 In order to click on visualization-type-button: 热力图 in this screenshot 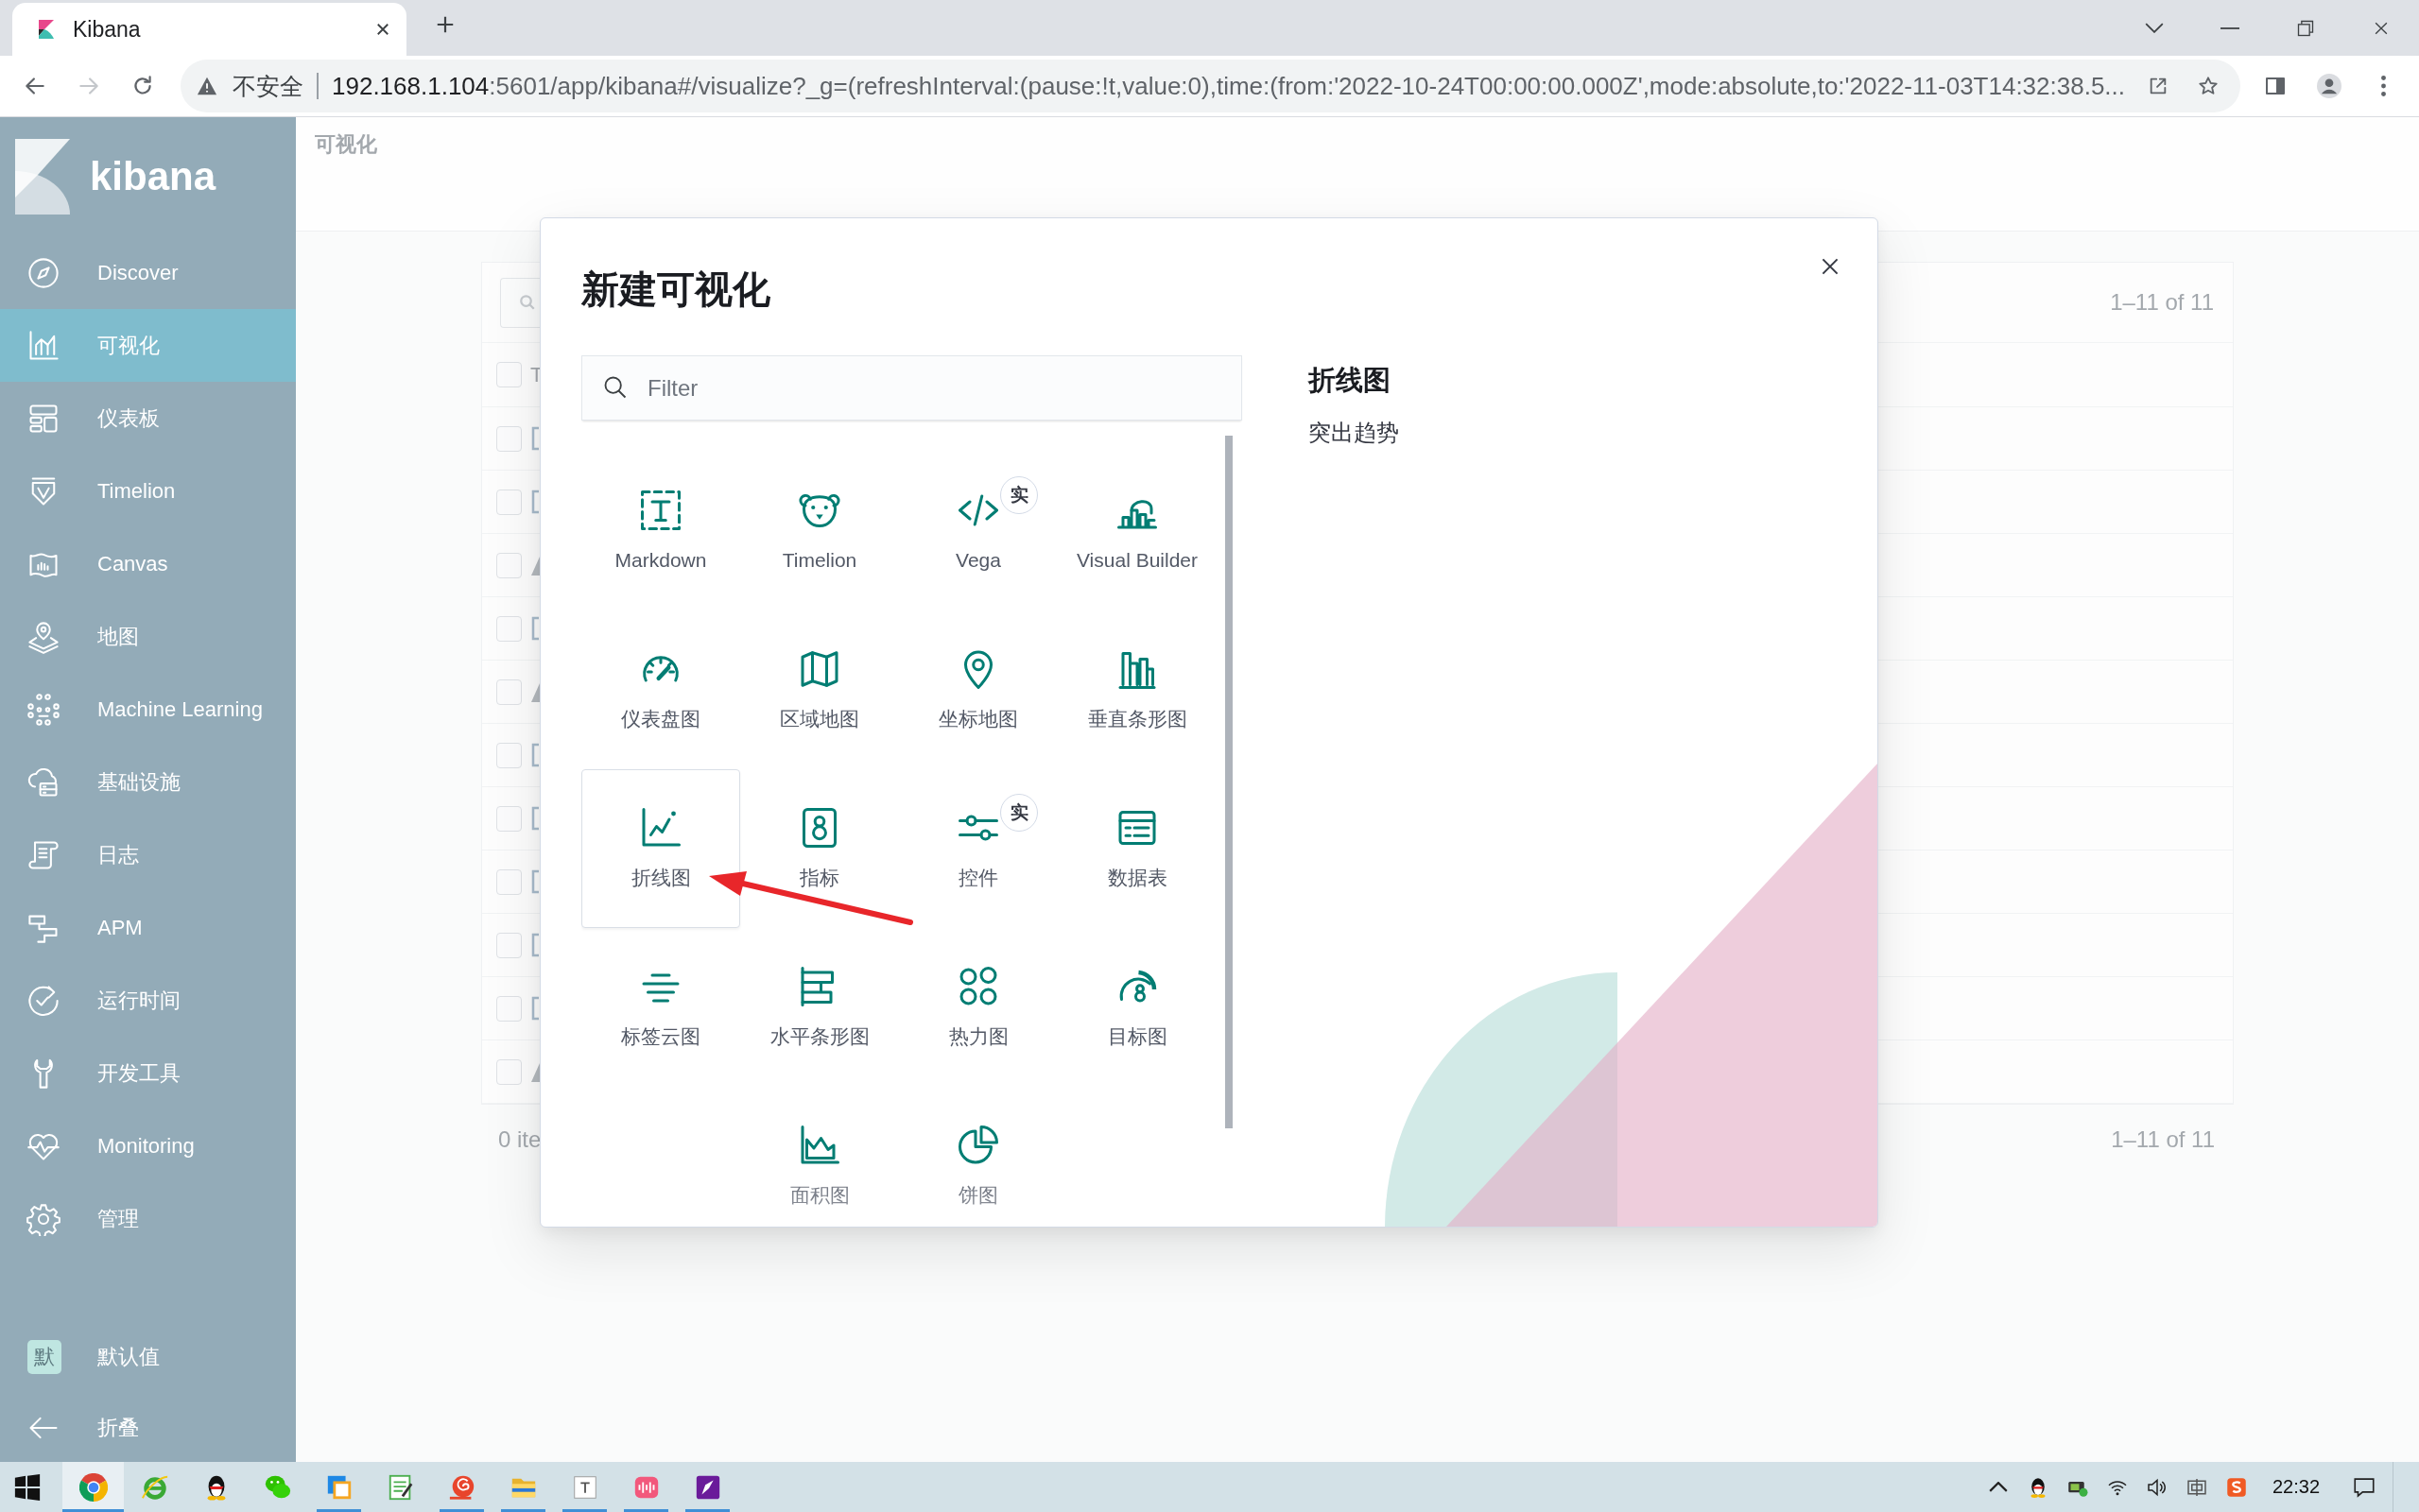, I will do `click(979, 1007)`.